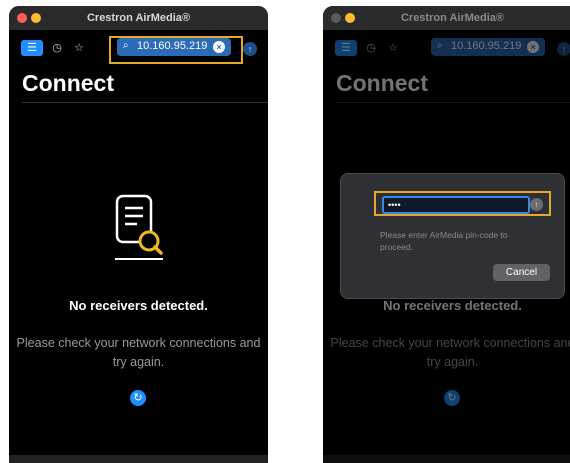 The width and height of the screenshot is (570, 463). Describe the element at coordinates (141, 228) in the screenshot. I see `no-receivers-document-icon` at that location.